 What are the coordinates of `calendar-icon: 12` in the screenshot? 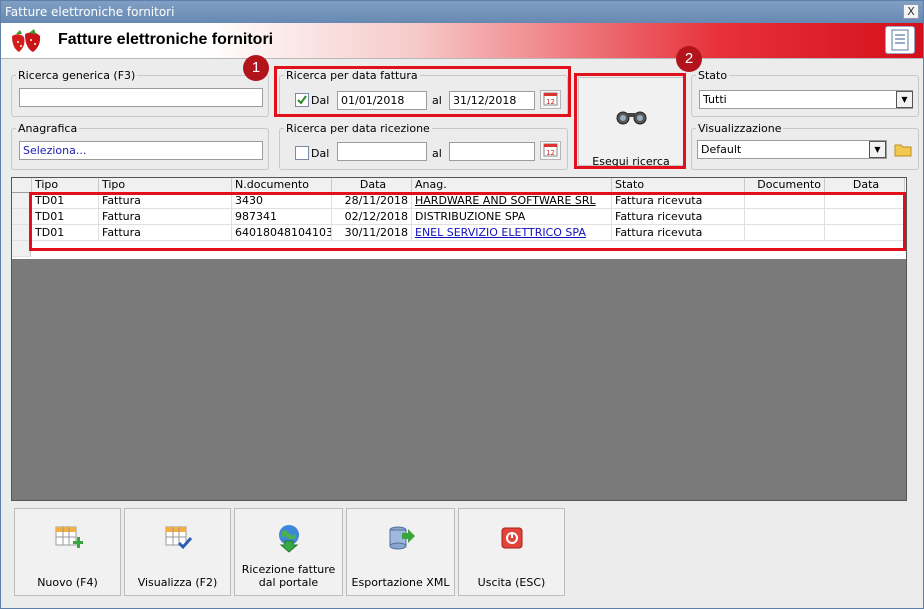 It's located at (550, 150).